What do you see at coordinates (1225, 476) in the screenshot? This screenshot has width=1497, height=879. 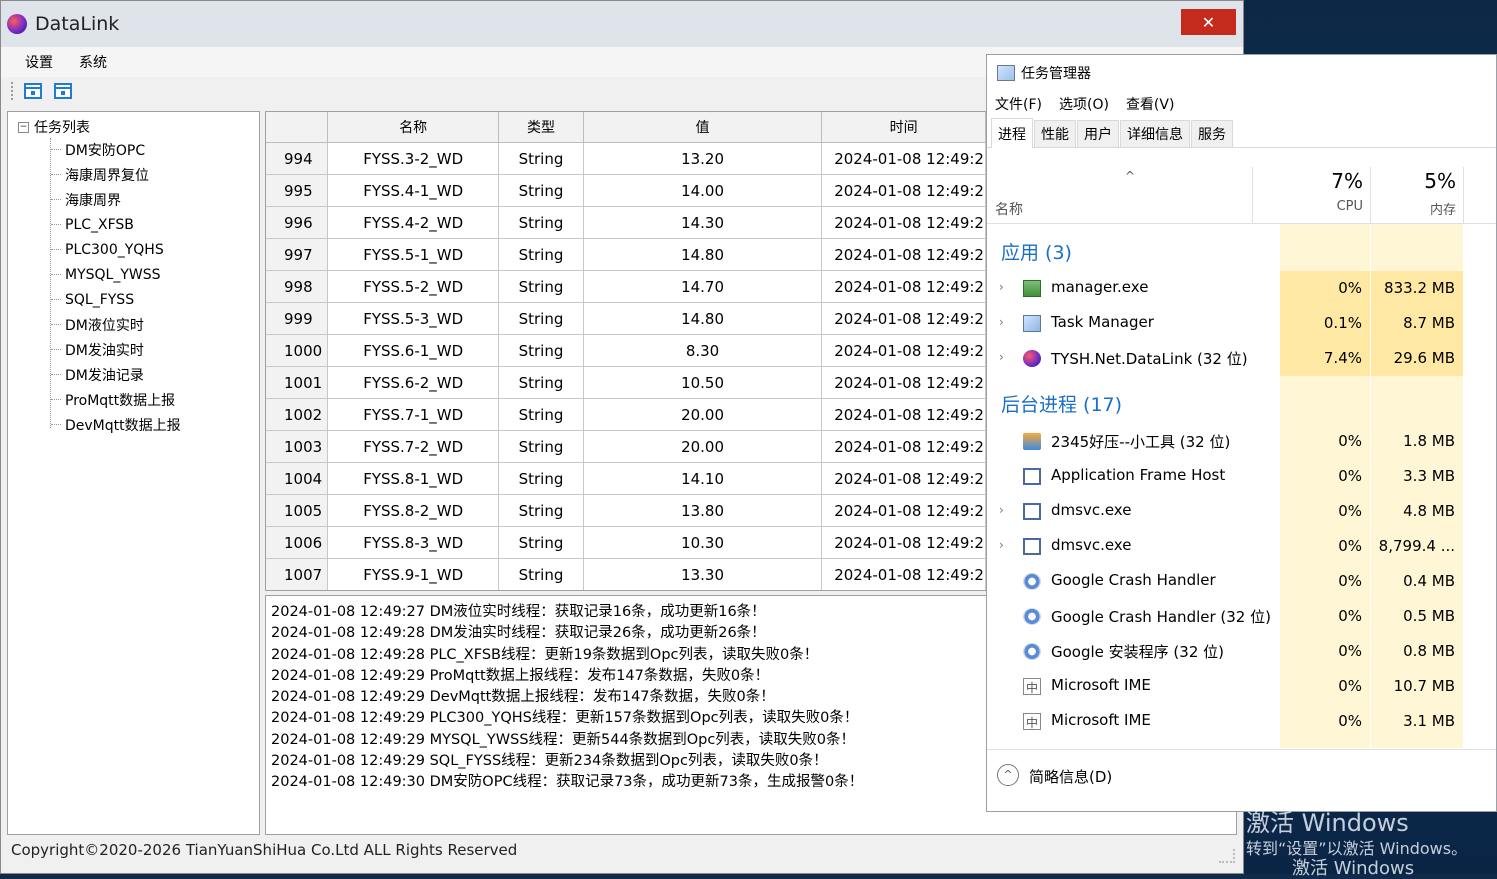 I see `process-row: Application Frame Host 0% 3.3 MB` at bounding box center [1225, 476].